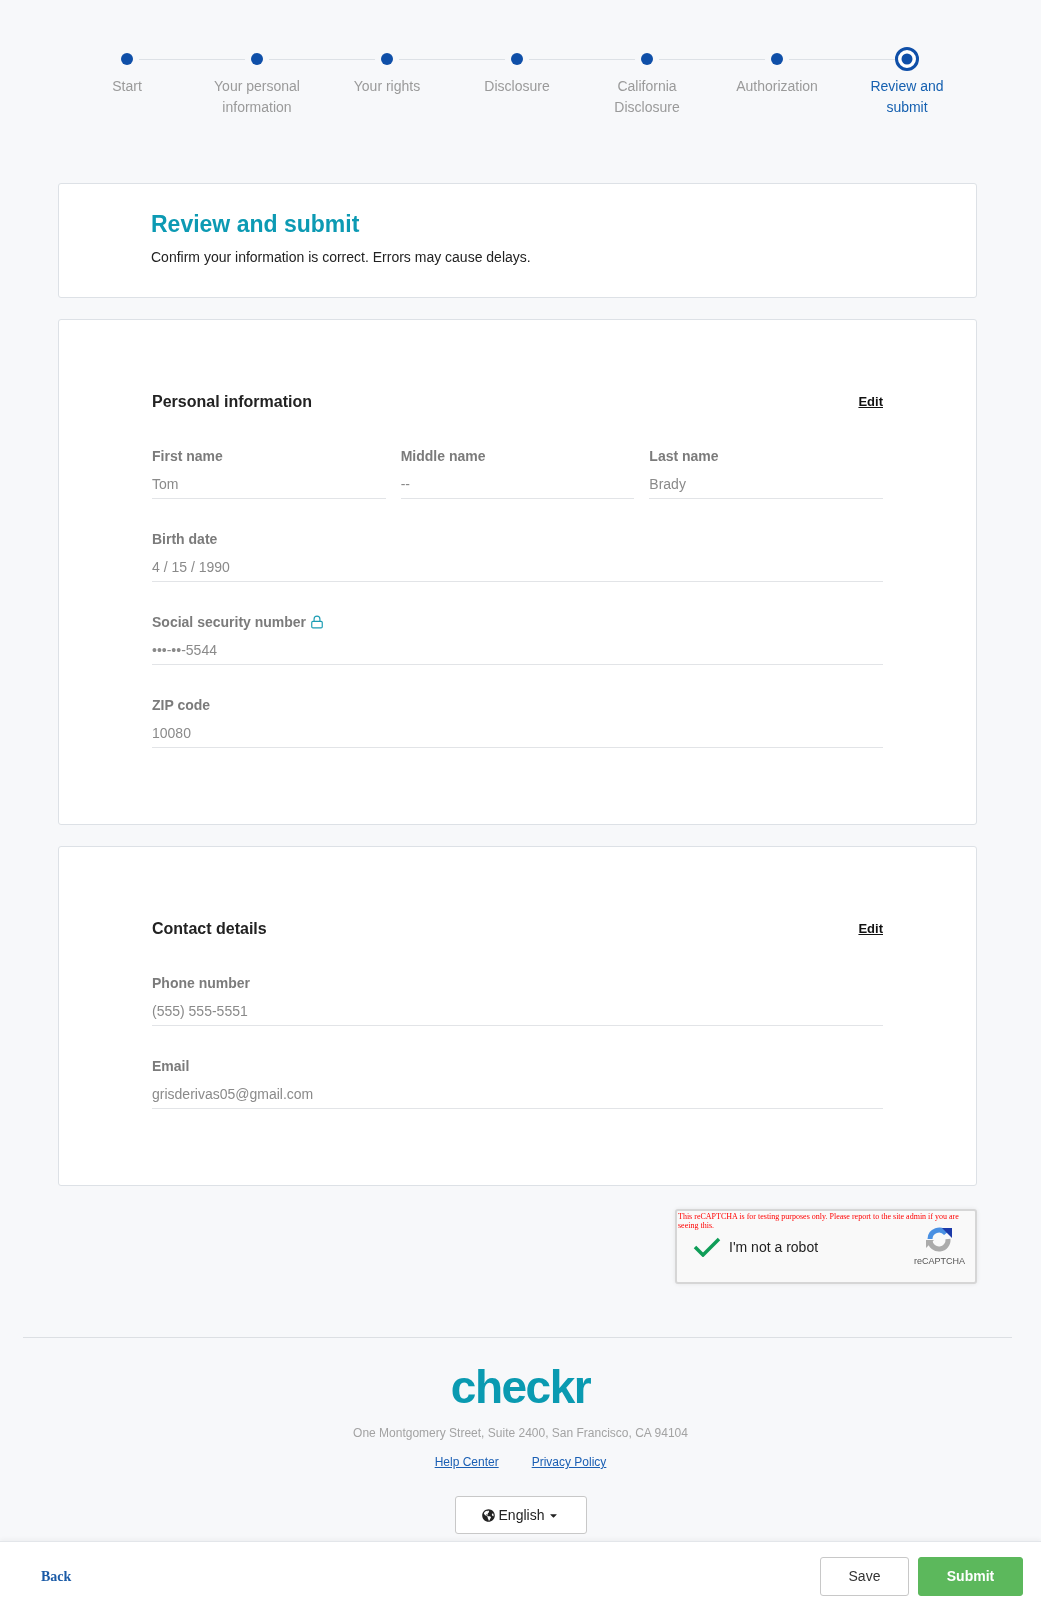 This screenshot has width=1041, height=1611. Describe the element at coordinates (517, 652) in the screenshot. I see `field-value: •••-••-5544` at that location.